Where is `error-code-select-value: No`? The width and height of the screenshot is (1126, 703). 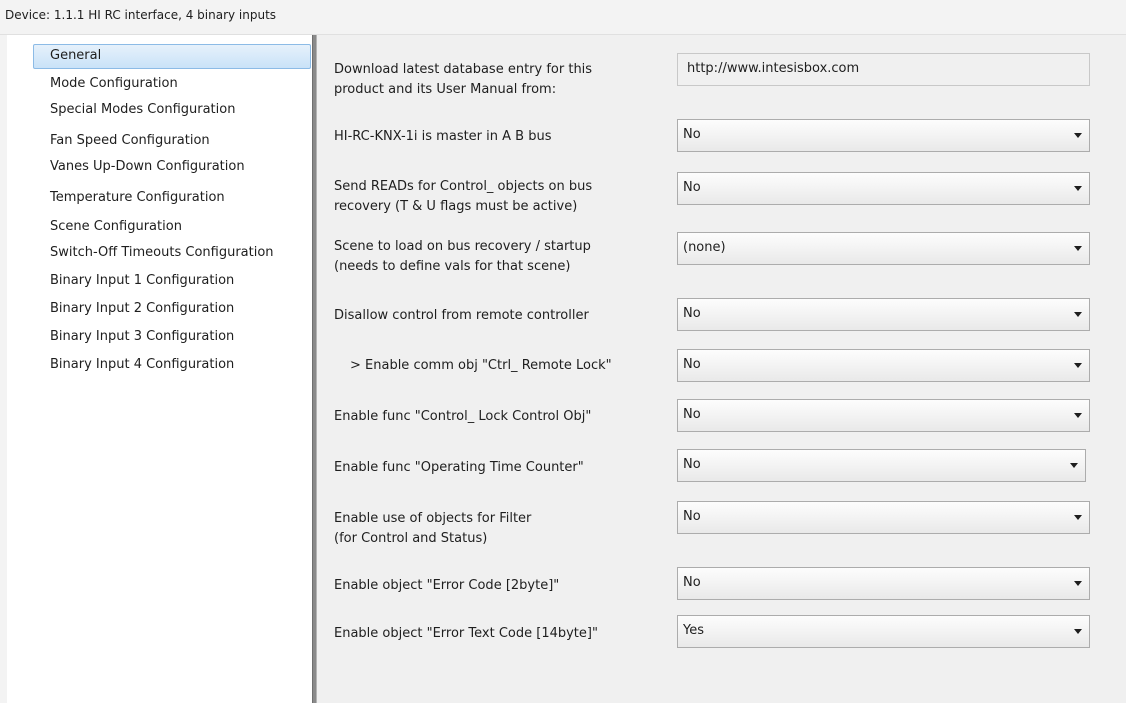
error-code-select-value: No is located at coordinates (692, 582).